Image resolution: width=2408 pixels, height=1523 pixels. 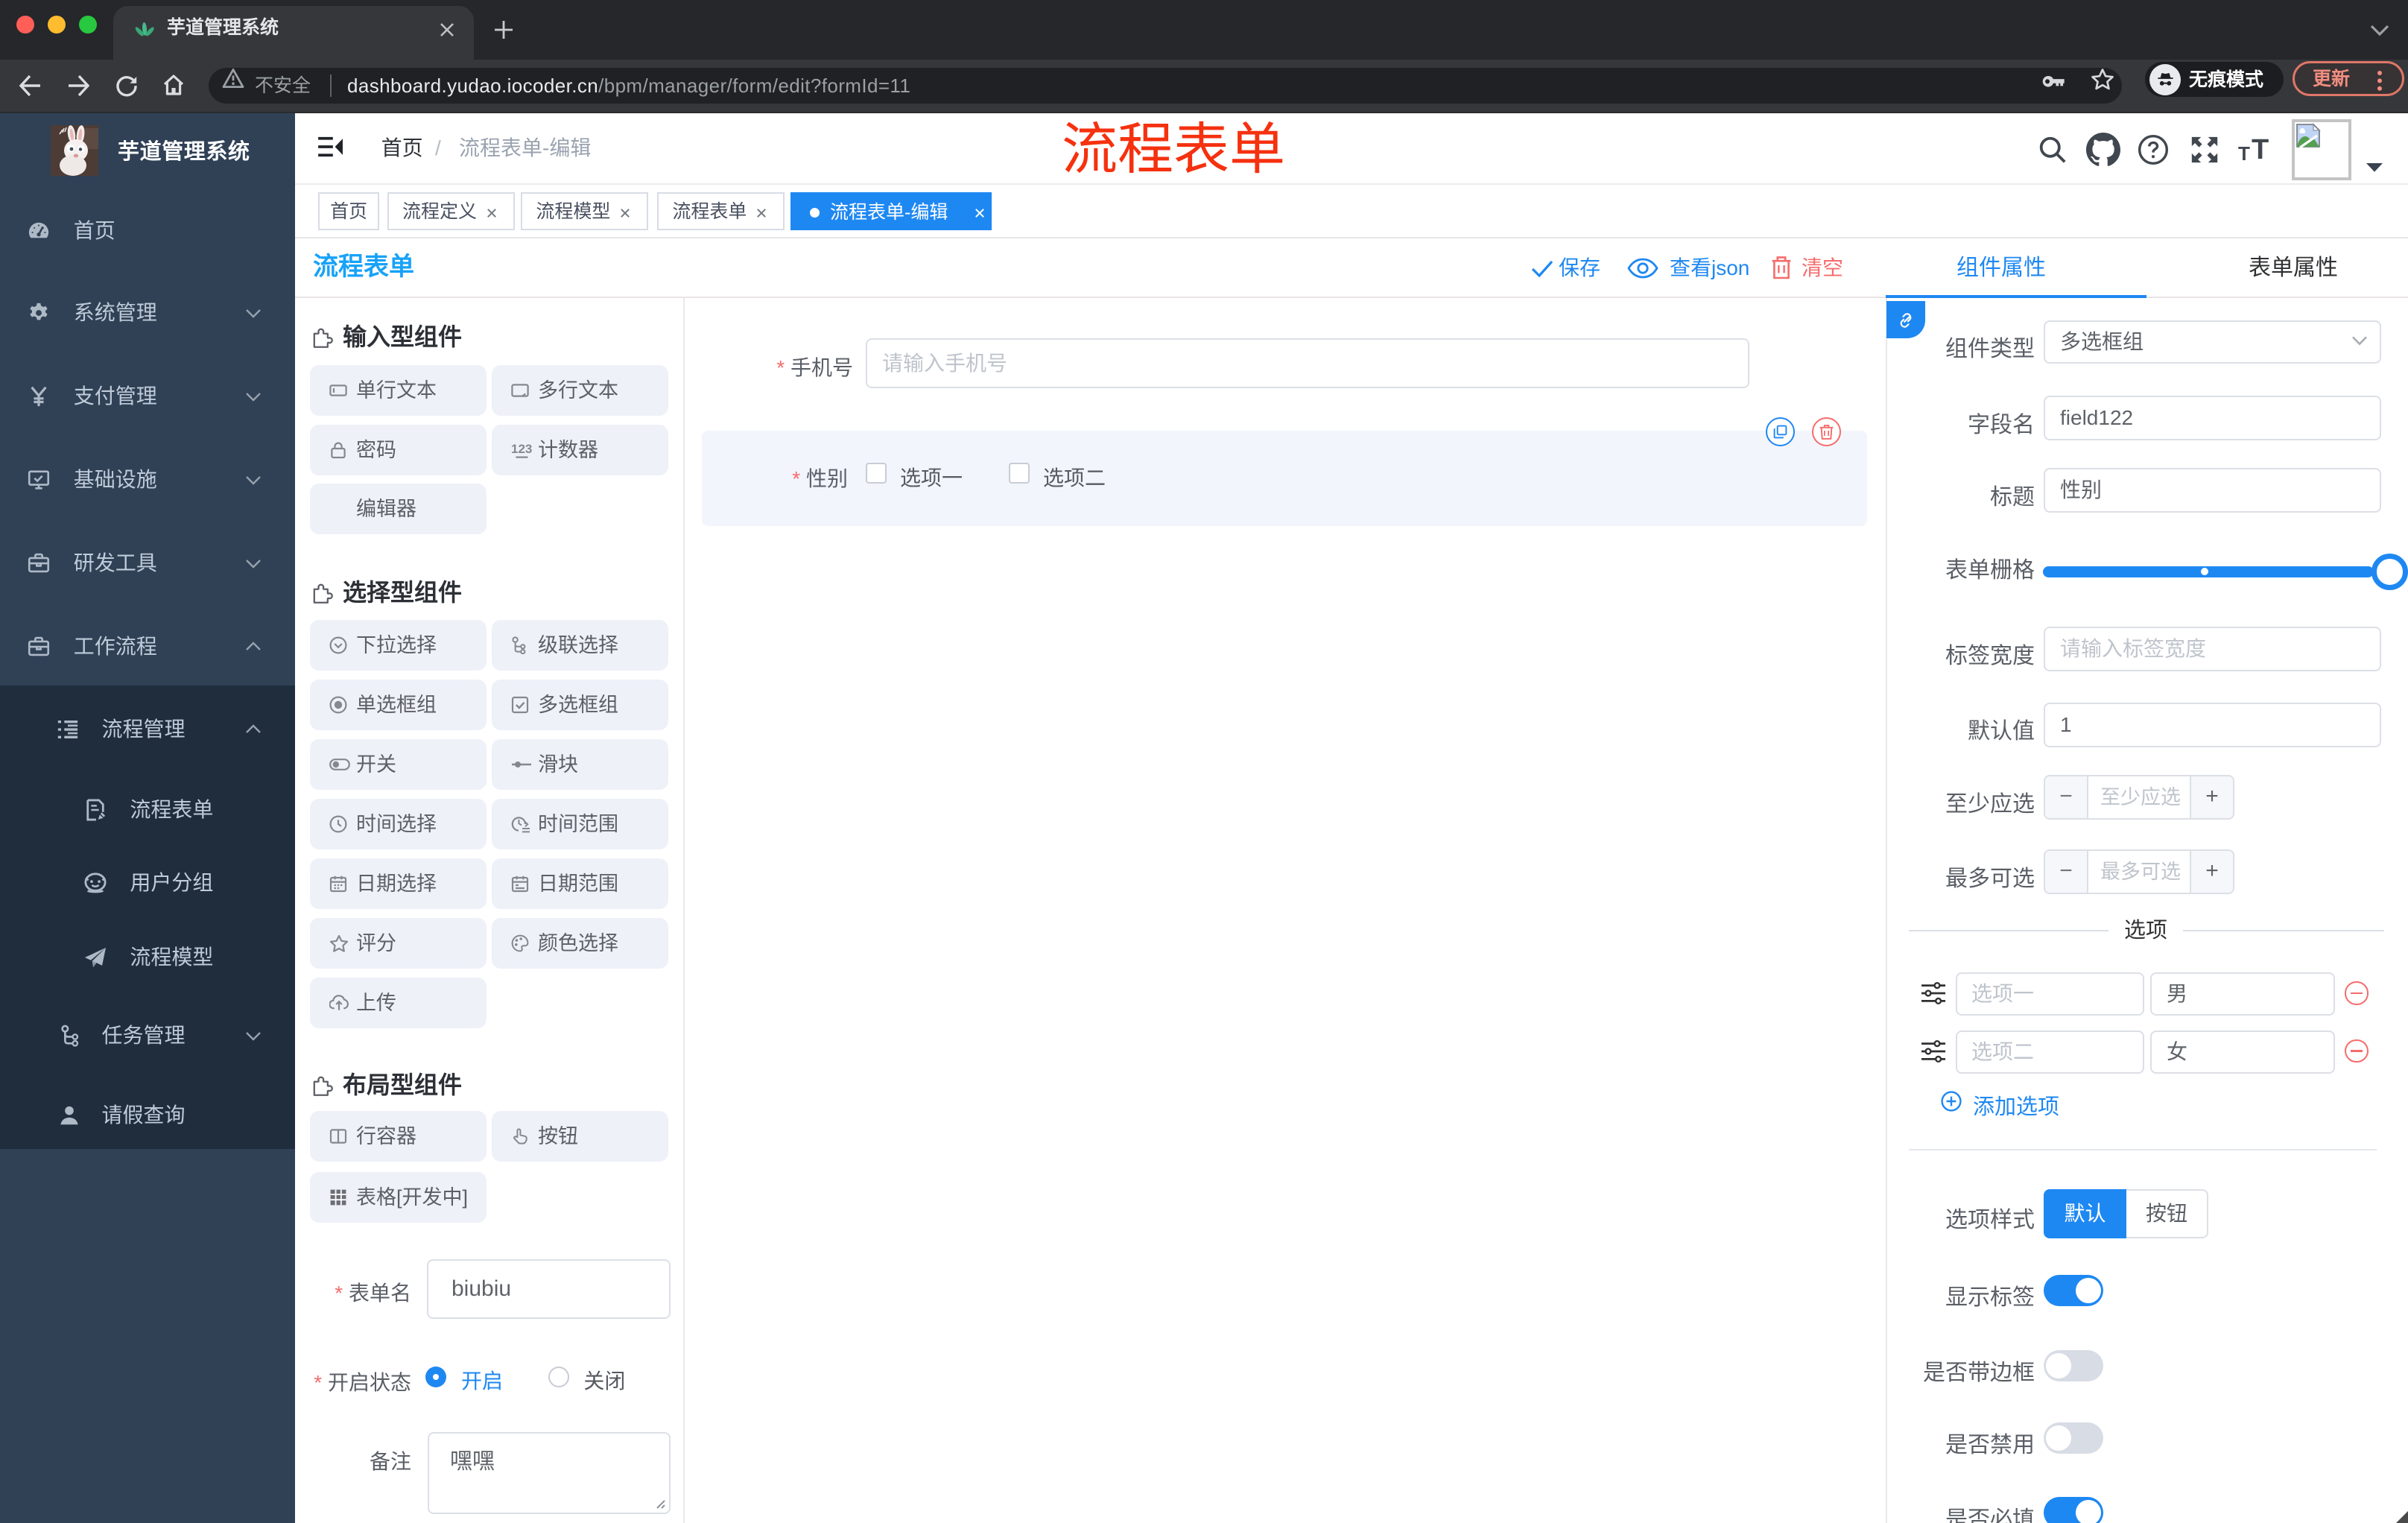 I want to click on svg-text: 123, so click(x=521, y=449).